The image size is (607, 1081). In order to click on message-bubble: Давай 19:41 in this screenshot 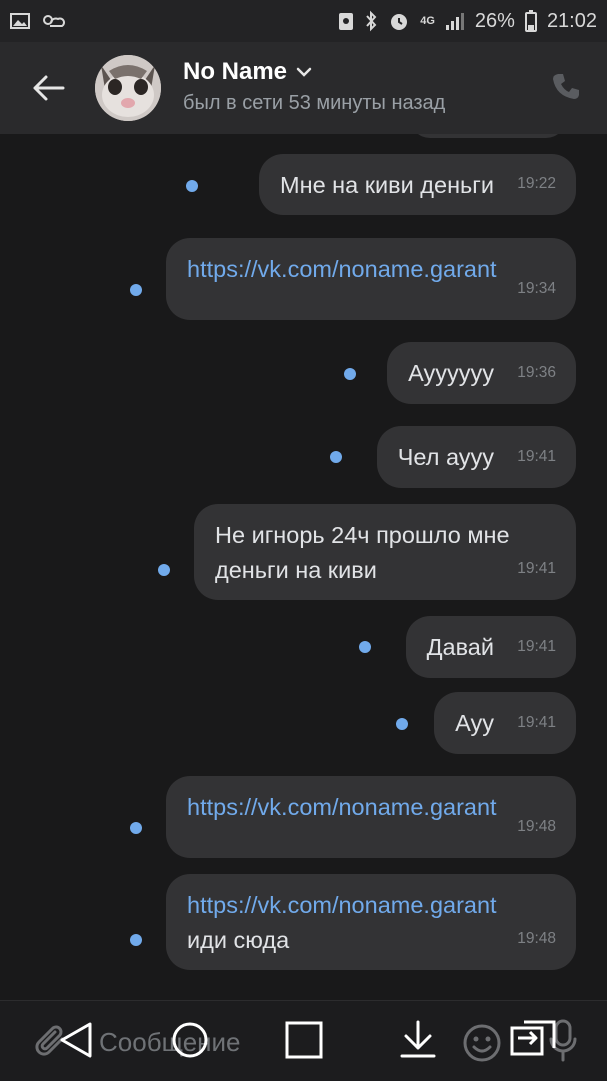, I will do `click(490, 647)`.